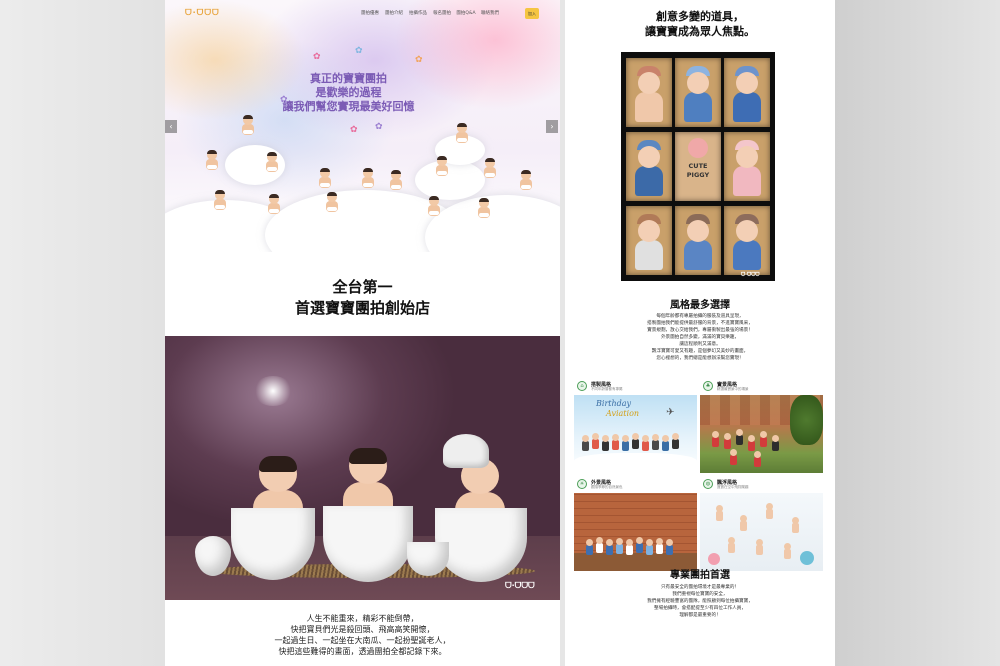 The height and width of the screenshot is (666, 1000). Describe the element at coordinates (466, 13) in the screenshot. I see `nav-item-faq: 團拍Q&A` at that location.